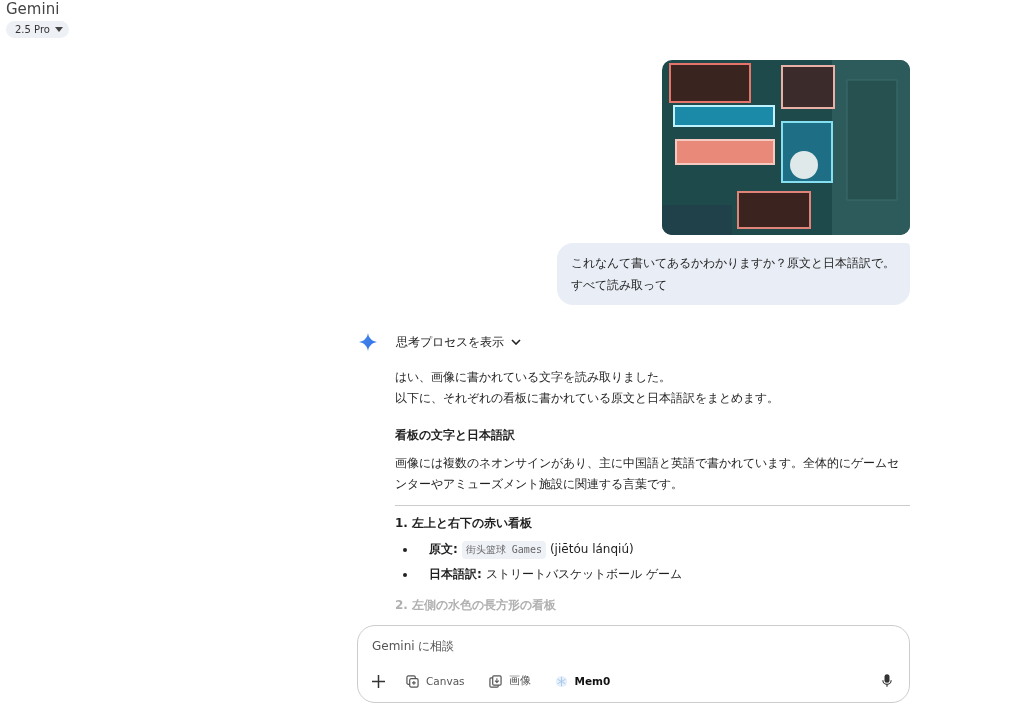  Describe the element at coordinates (561, 681) in the screenshot. I see `snowflake-icon` at that location.